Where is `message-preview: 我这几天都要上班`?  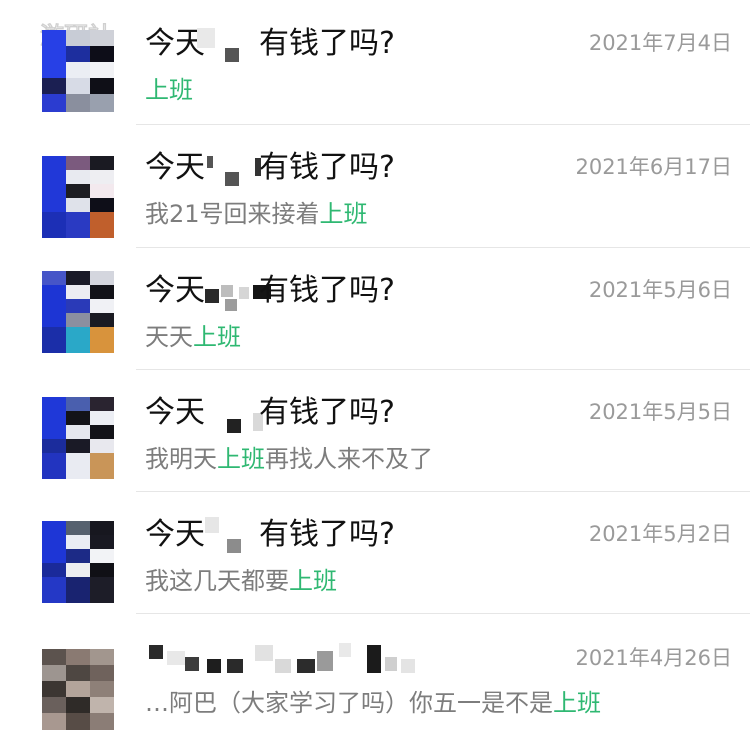
message-preview: 我这几天都要上班 is located at coordinates (241, 581).